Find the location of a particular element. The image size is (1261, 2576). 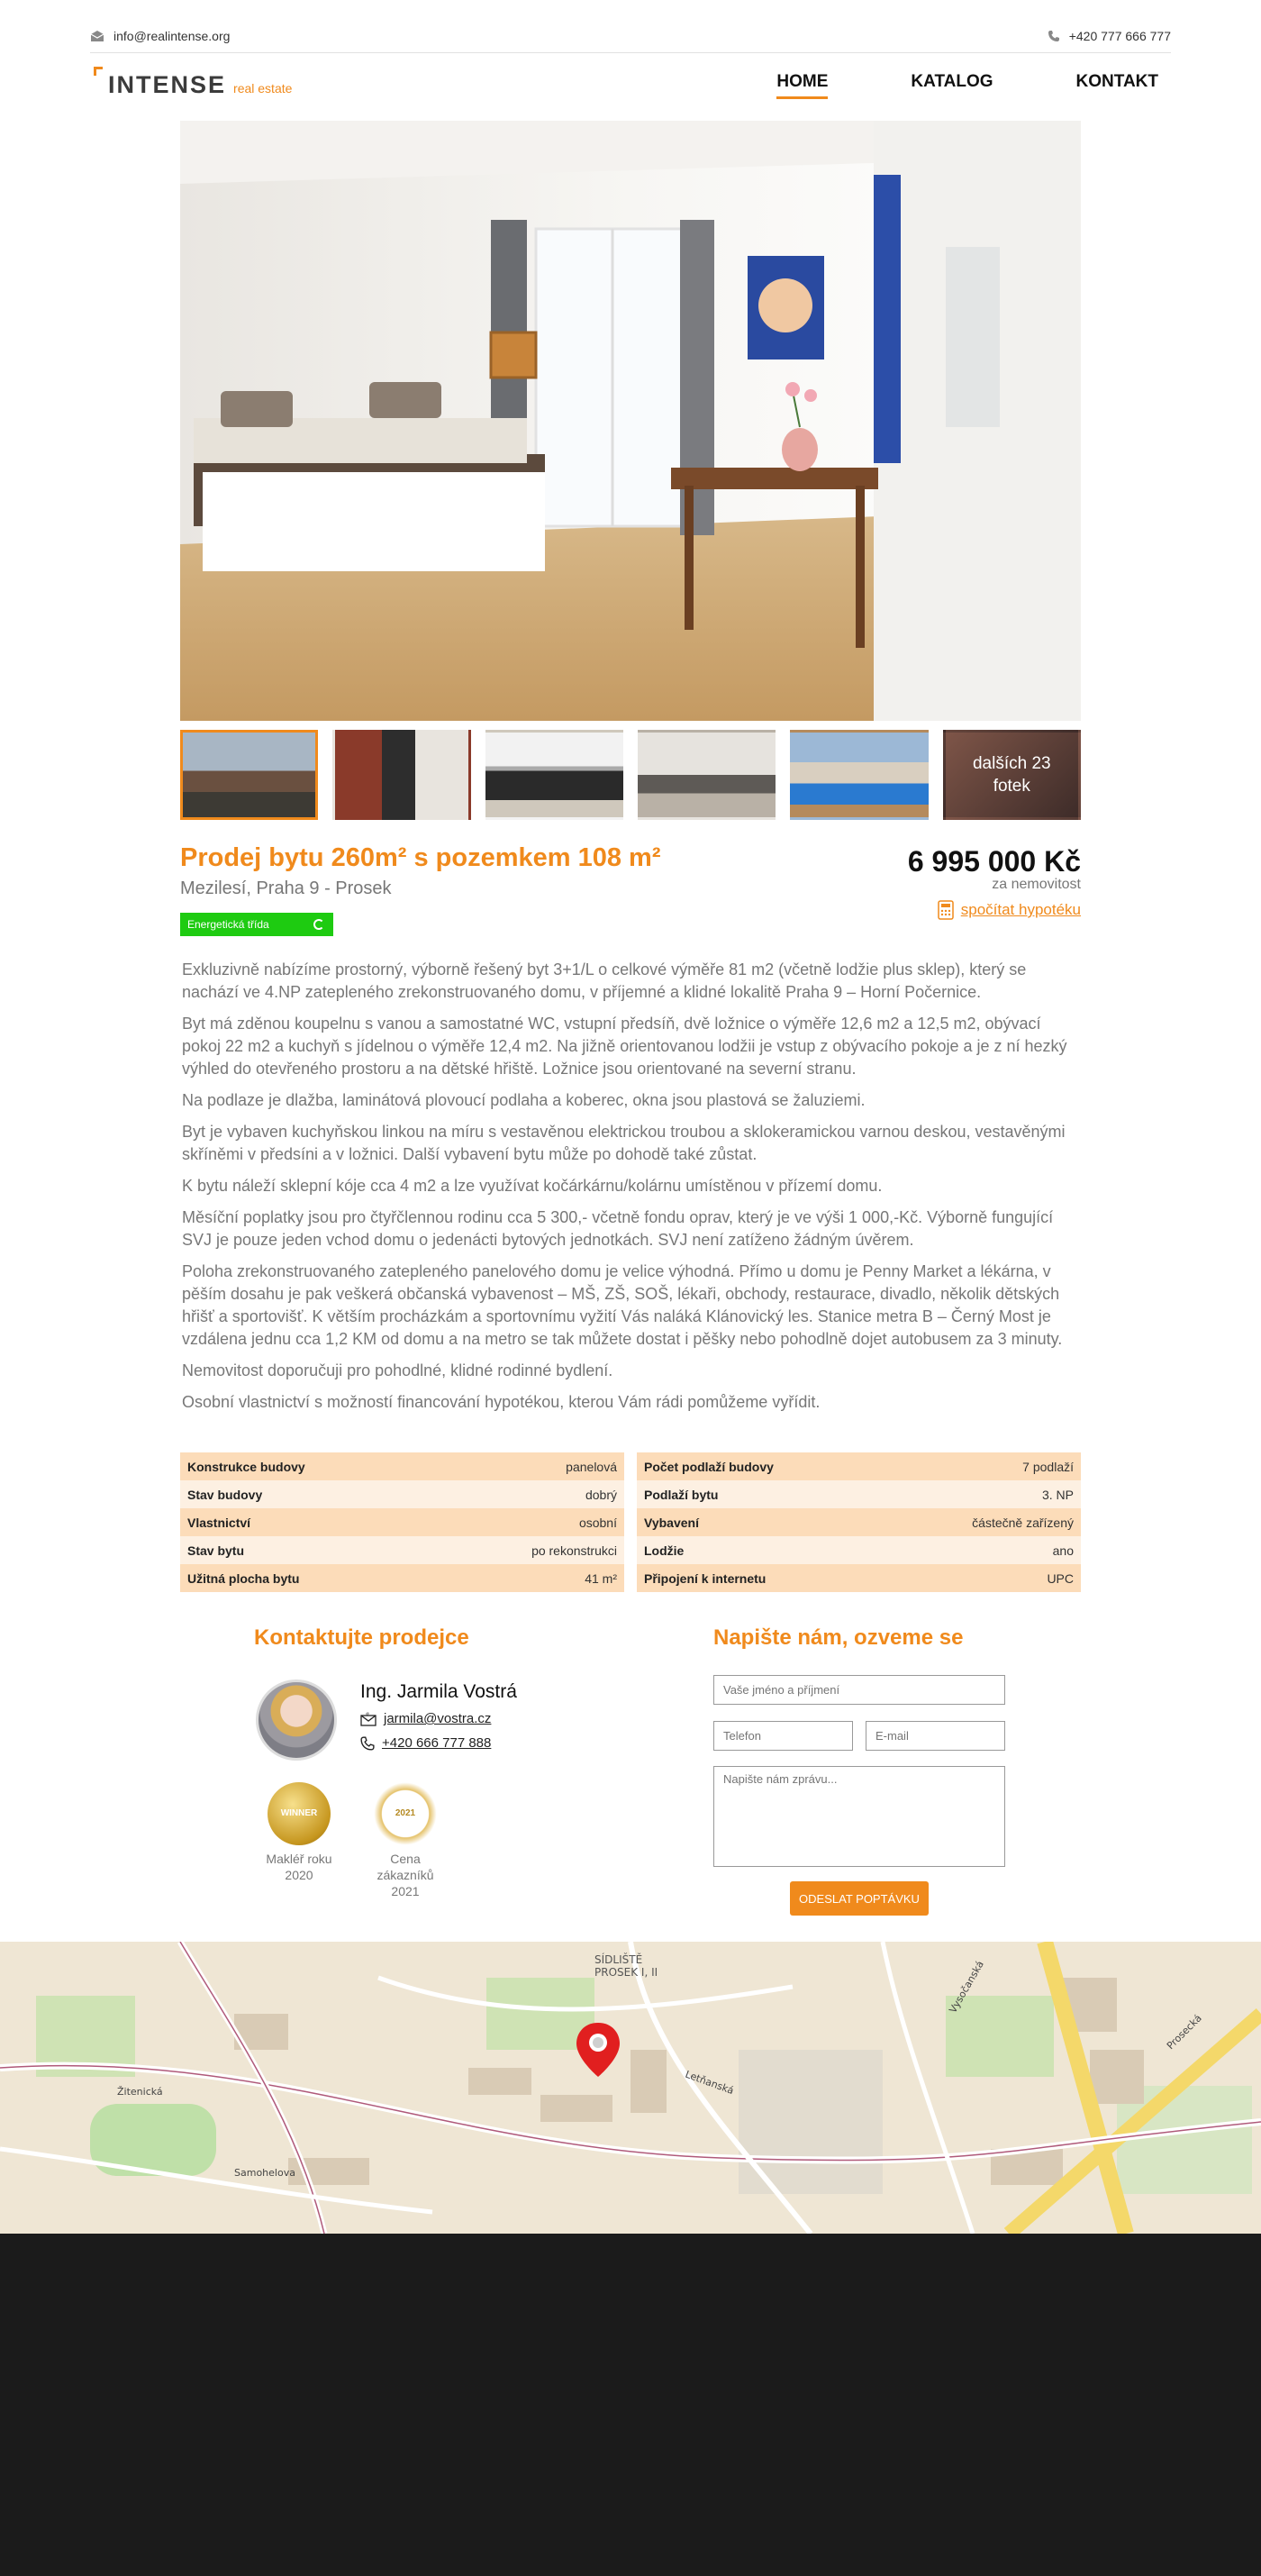

param-value: osobní is located at coordinates (597, 1522).